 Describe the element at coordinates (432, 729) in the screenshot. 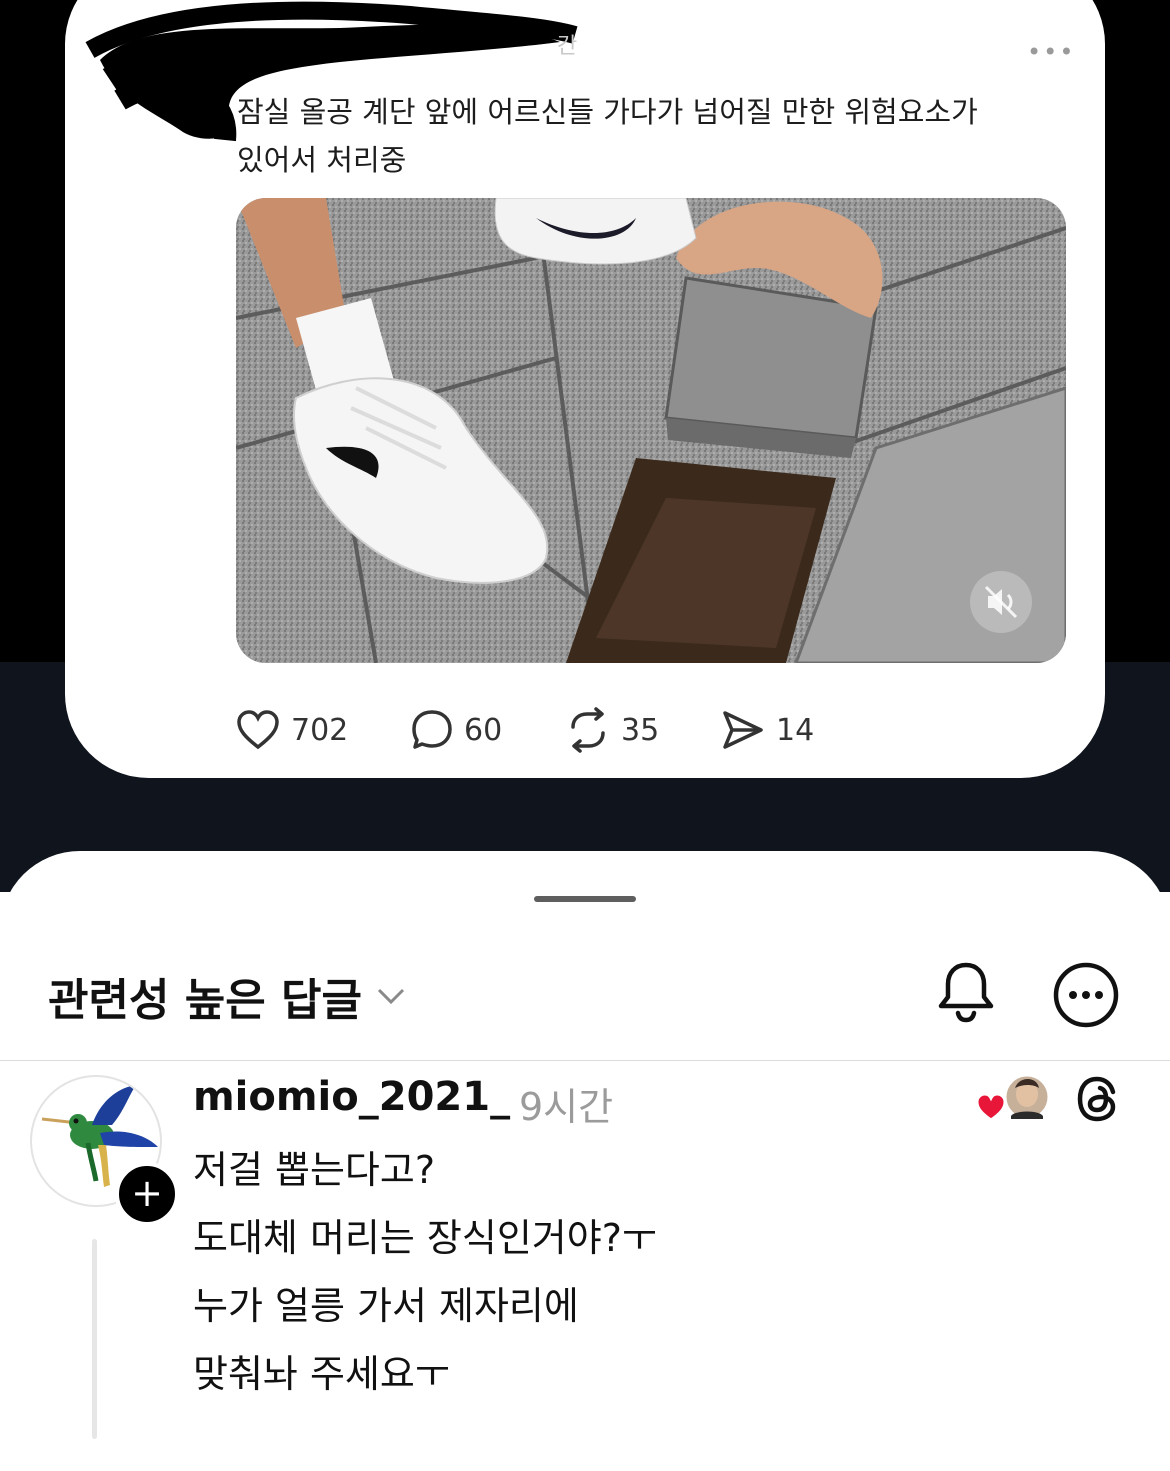

I see `comment-icon` at that location.